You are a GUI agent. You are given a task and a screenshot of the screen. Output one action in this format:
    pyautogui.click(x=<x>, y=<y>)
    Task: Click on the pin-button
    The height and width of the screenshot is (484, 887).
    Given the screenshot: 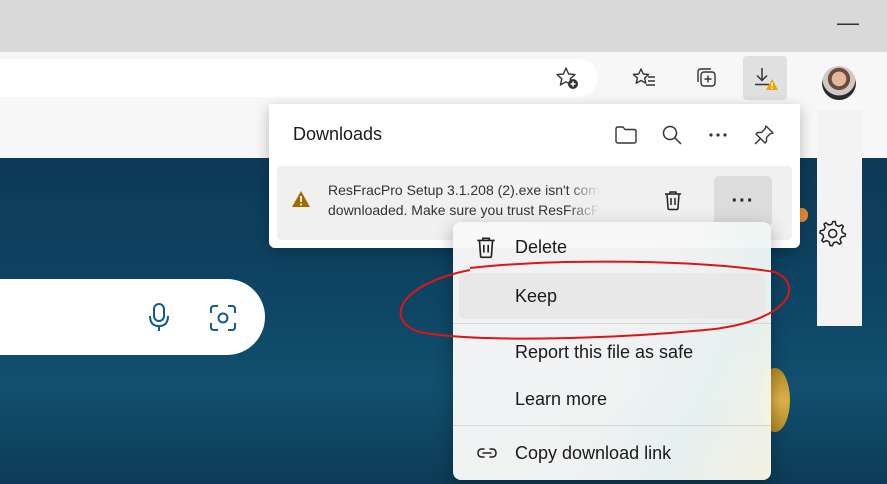 What is the action you would take?
    pyautogui.click(x=764, y=135)
    